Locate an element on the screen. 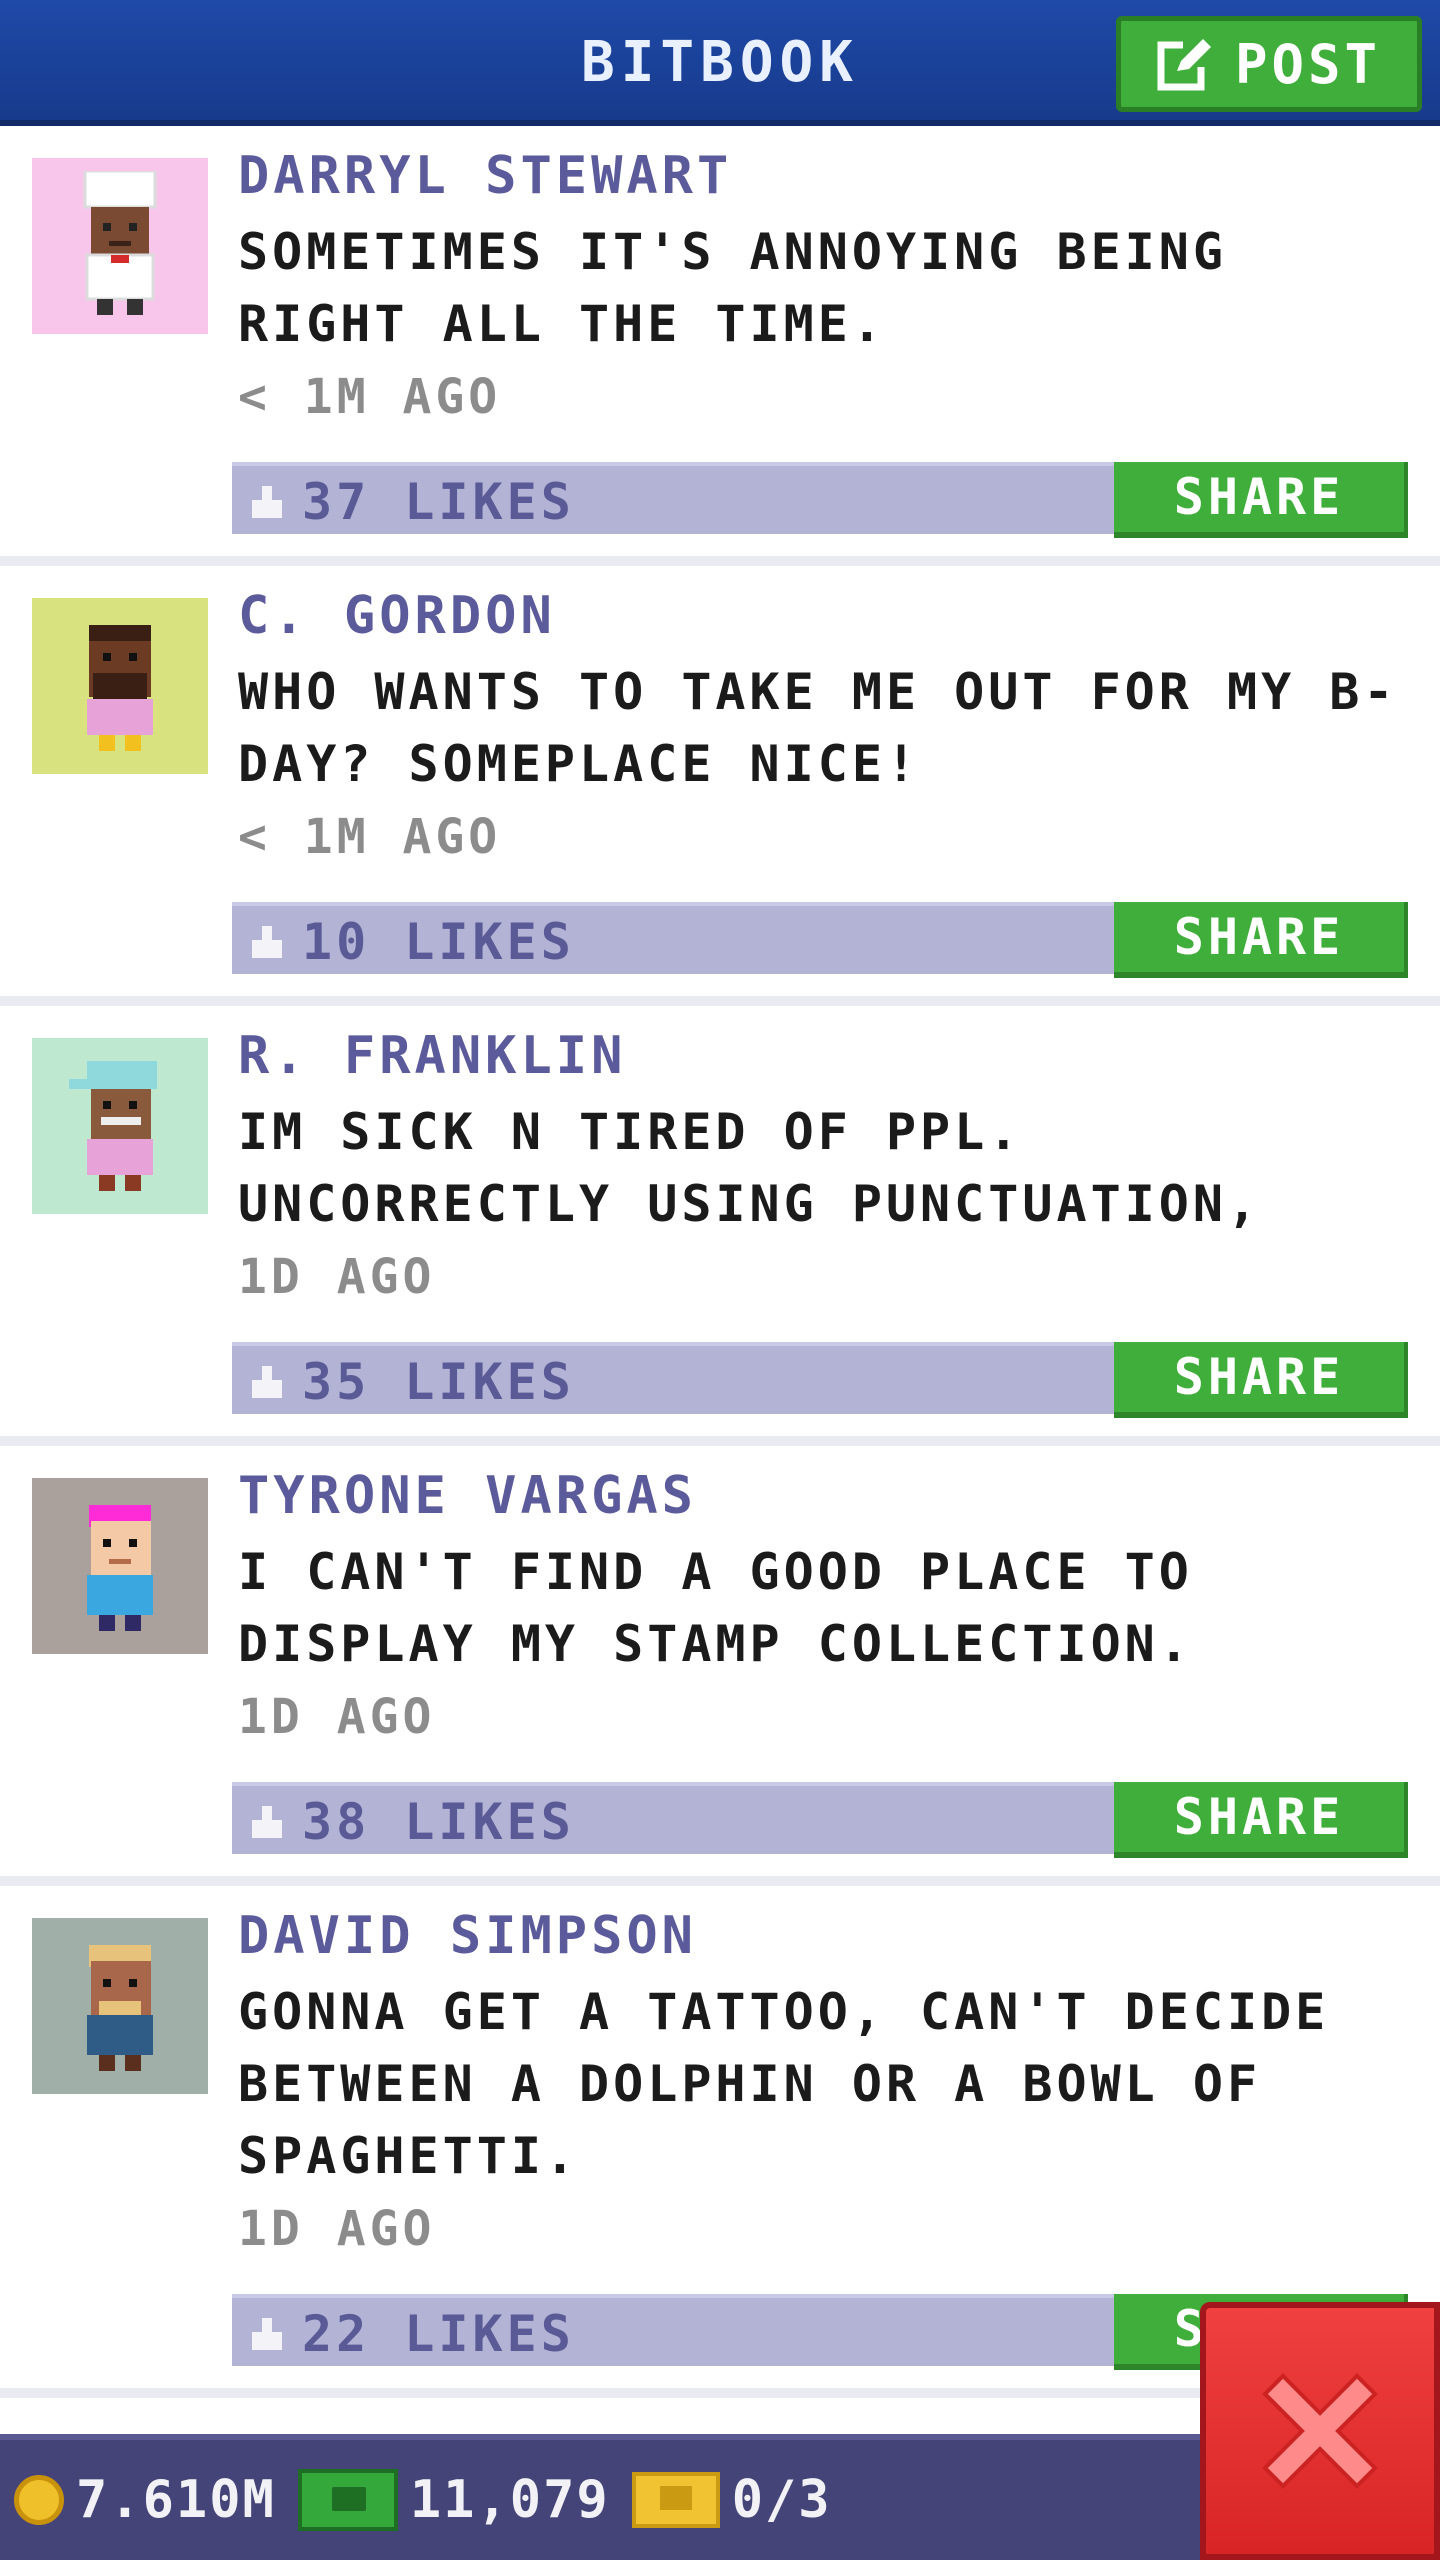  post-action-bar: 37 LIKES SHARE is located at coordinates (820, 500).